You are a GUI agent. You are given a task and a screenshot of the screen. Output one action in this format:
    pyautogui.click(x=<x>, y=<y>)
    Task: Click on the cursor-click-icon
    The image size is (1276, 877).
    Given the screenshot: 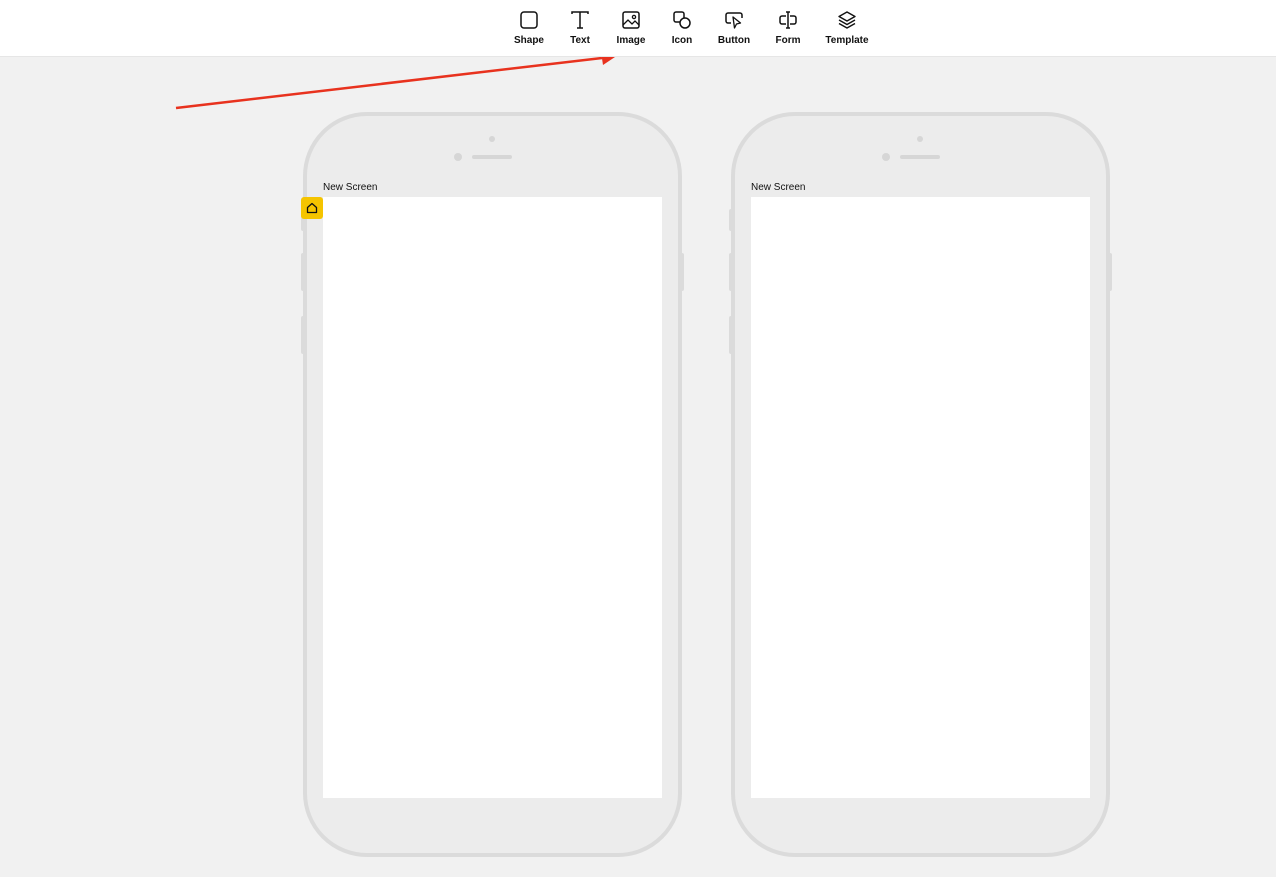 What is the action you would take?
    pyautogui.click(x=734, y=20)
    